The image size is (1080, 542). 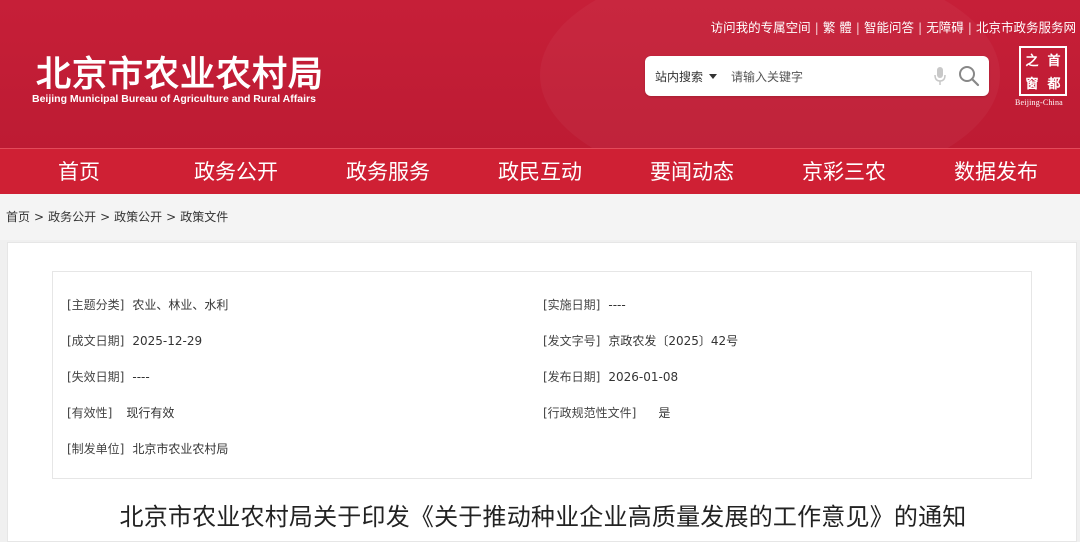 What do you see at coordinates (96, 305) in the screenshot?
I see `meta-topic-label: [主题分类]` at bounding box center [96, 305].